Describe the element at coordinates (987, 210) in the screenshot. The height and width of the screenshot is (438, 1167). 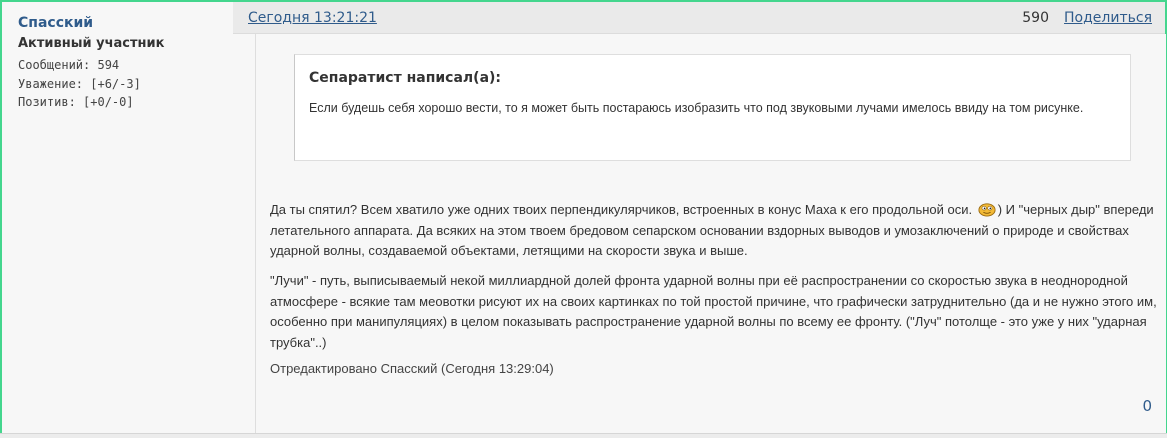
I see `smiley-icon` at that location.